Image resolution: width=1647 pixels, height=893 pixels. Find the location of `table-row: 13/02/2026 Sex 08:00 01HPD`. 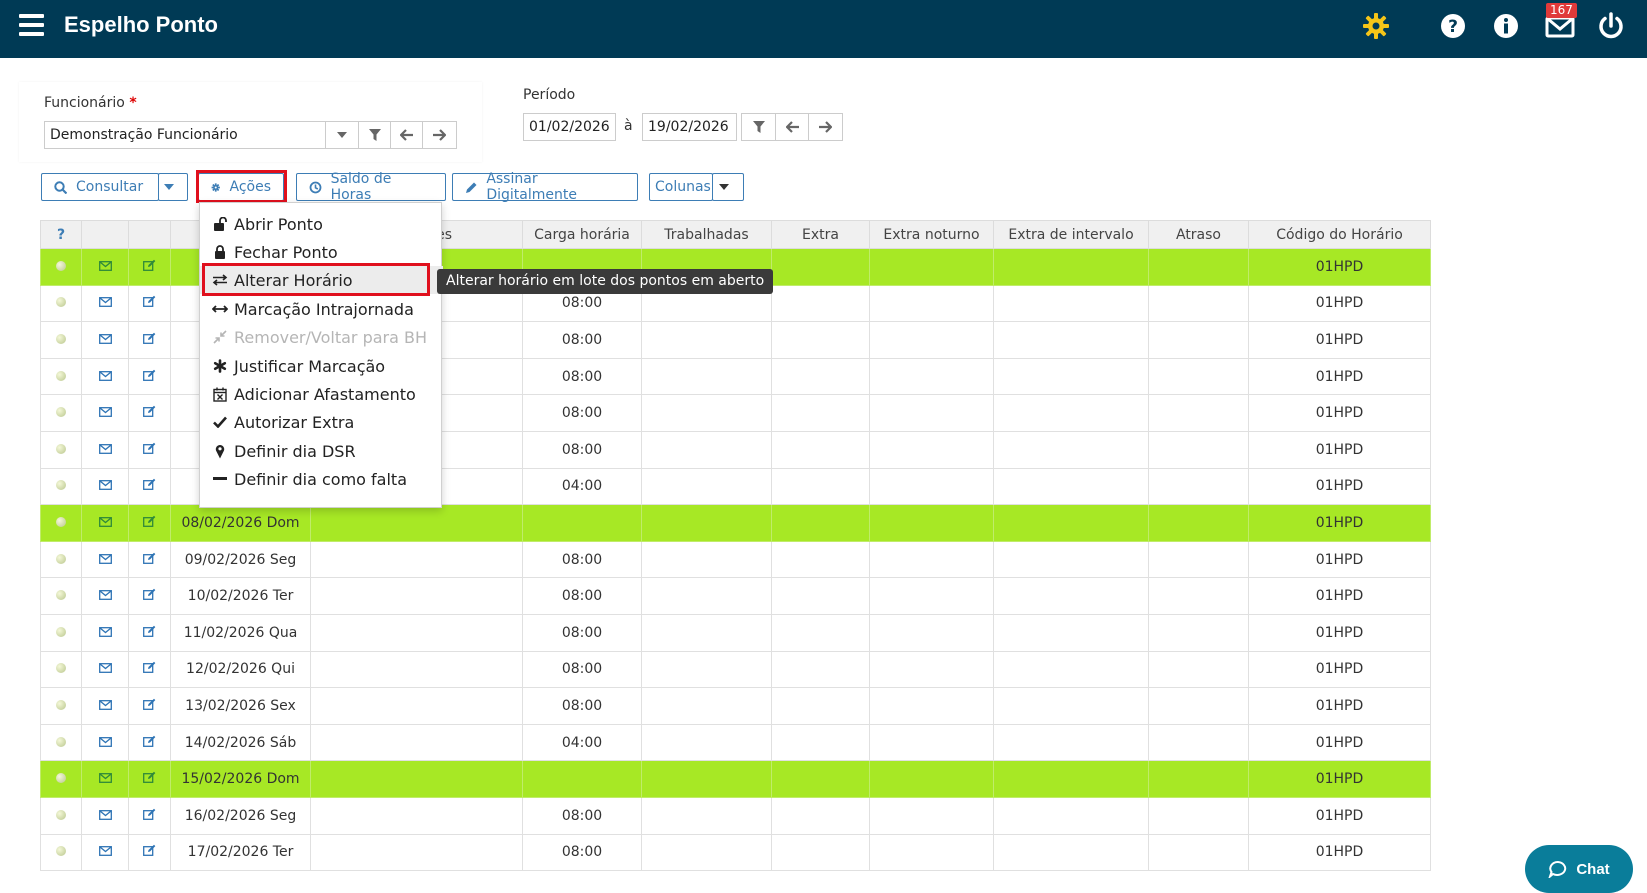

table-row: 13/02/2026 Sex 08:00 01HPD is located at coordinates (735, 706).